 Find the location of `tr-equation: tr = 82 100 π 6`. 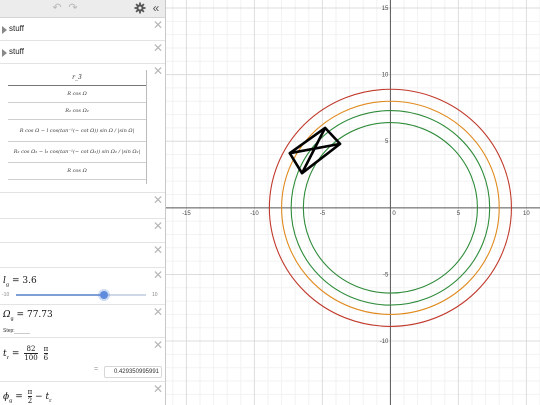

tr-equation: tr = 82 100 π 6 is located at coordinates (26, 353).